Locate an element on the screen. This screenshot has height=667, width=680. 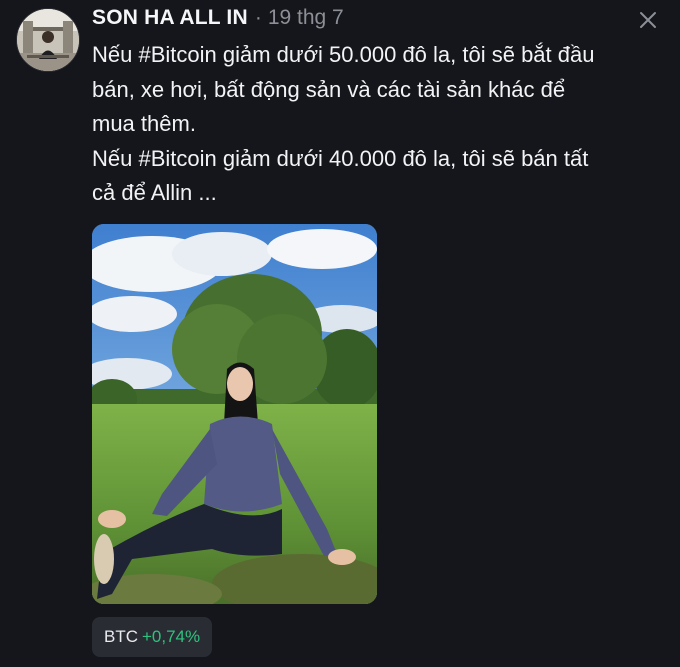
post-date: 19 thg 7 is located at coordinates (306, 18).